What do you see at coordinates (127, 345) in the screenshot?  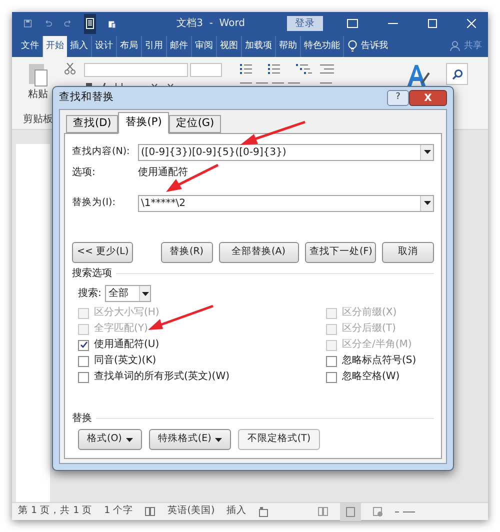 I see `checkbox-label: 使用通配符(U)` at bounding box center [127, 345].